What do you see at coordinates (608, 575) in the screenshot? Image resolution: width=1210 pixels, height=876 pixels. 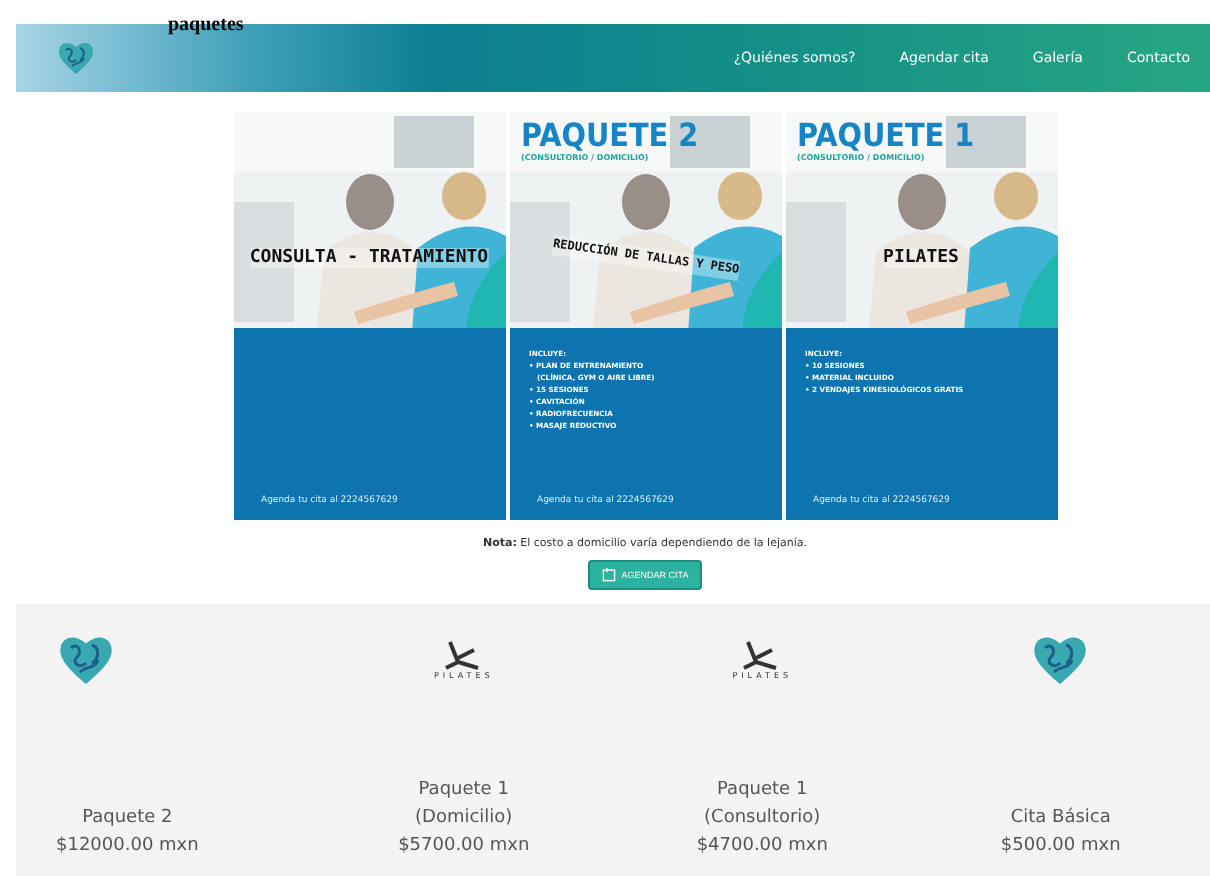 I see `calendar-icon` at bounding box center [608, 575].